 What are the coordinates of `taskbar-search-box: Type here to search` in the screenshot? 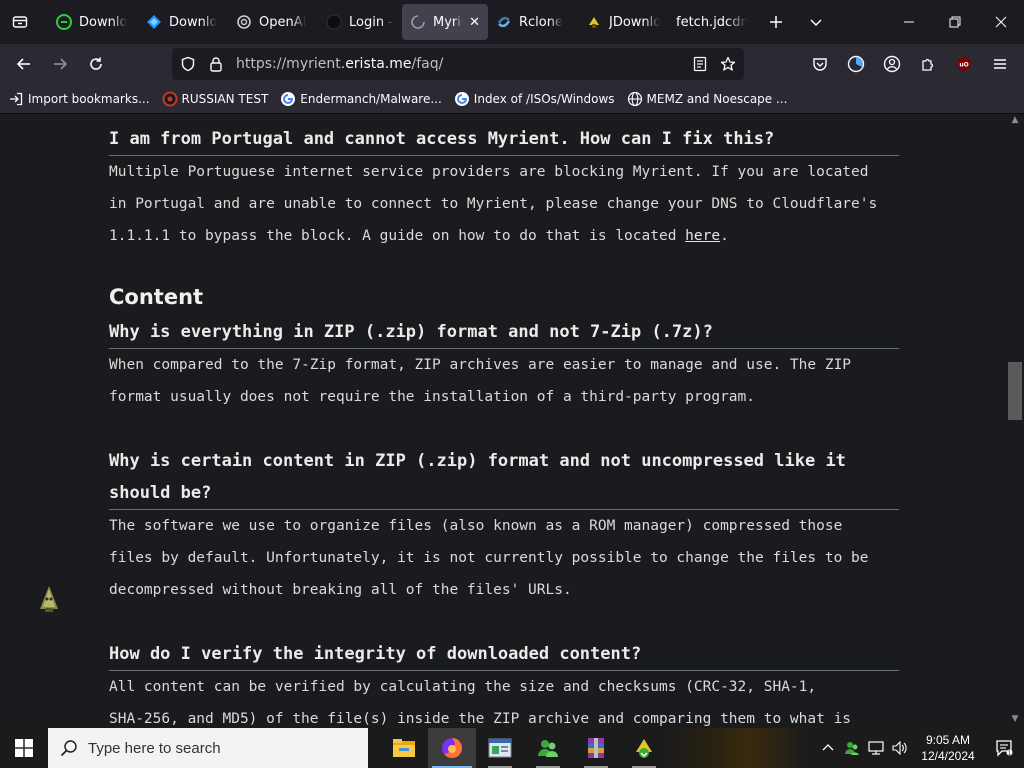 It's located at (208, 748).